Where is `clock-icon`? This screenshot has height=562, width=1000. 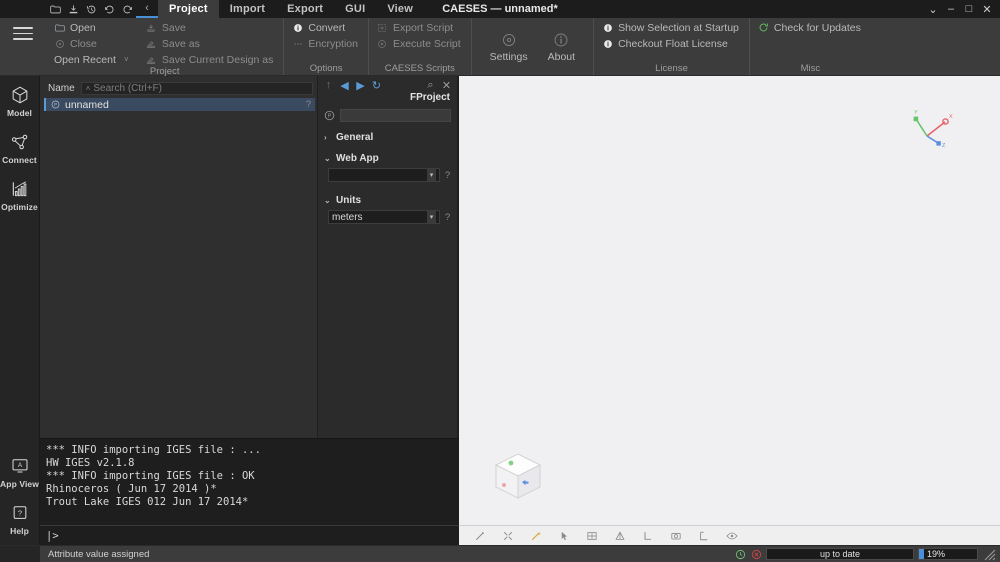 clock-icon is located at coordinates (740, 554).